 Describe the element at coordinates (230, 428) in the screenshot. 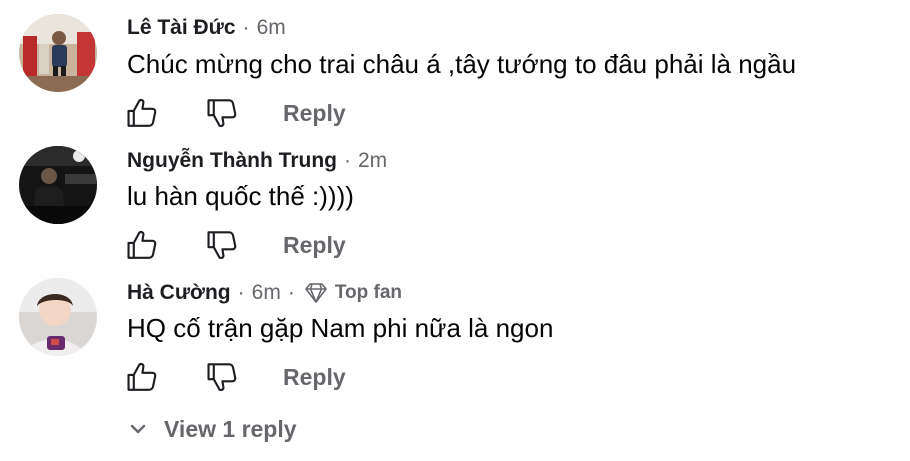

I see `view-replies-label: View 1 reply` at that location.